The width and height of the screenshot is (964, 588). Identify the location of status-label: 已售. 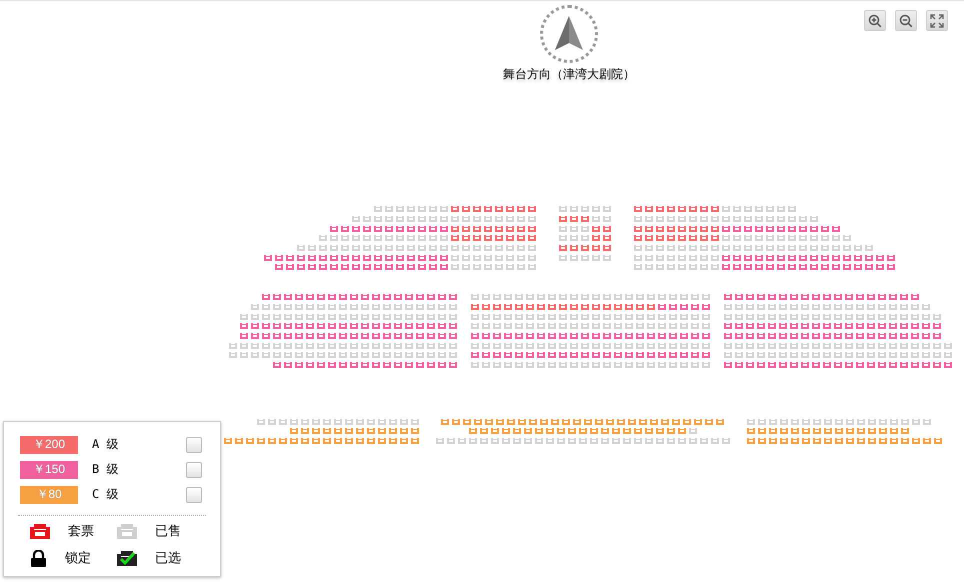
(168, 531).